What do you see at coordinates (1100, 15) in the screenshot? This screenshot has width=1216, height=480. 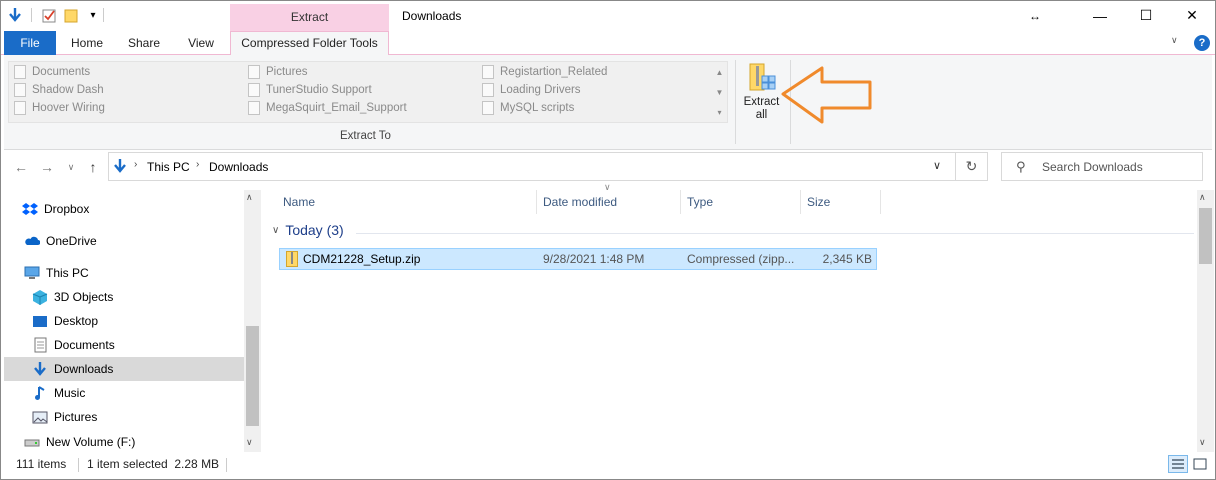 I see `minimize-button: —` at bounding box center [1100, 15].